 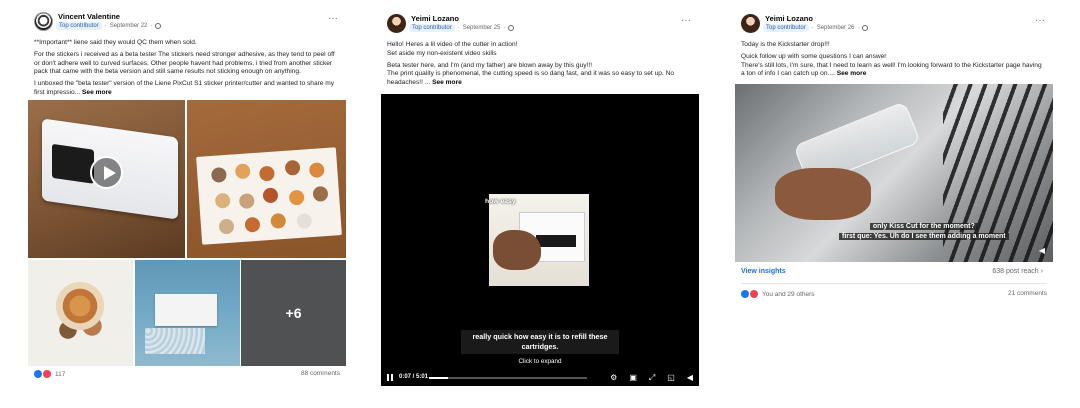 What do you see at coordinates (894, 296) in the screenshot?
I see `post-footer: You and 29 others 21 comments` at bounding box center [894, 296].